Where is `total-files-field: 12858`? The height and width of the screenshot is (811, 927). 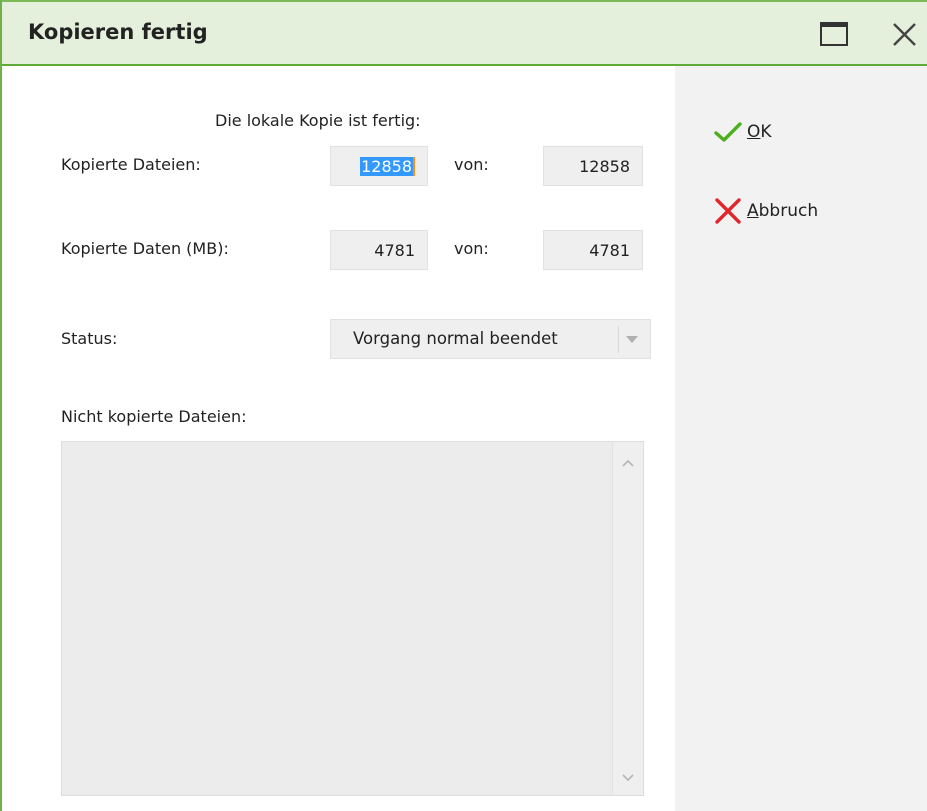 total-files-field: 12858 is located at coordinates (593, 166).